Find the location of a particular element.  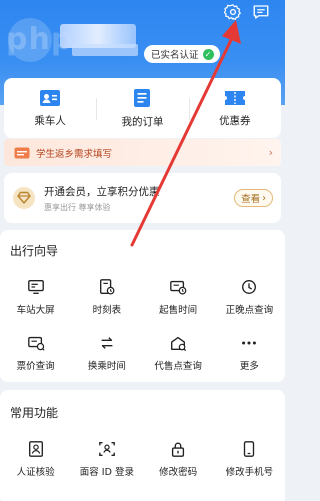

station-screen-label: 车站大屏 is located at coordinates (35, 310).